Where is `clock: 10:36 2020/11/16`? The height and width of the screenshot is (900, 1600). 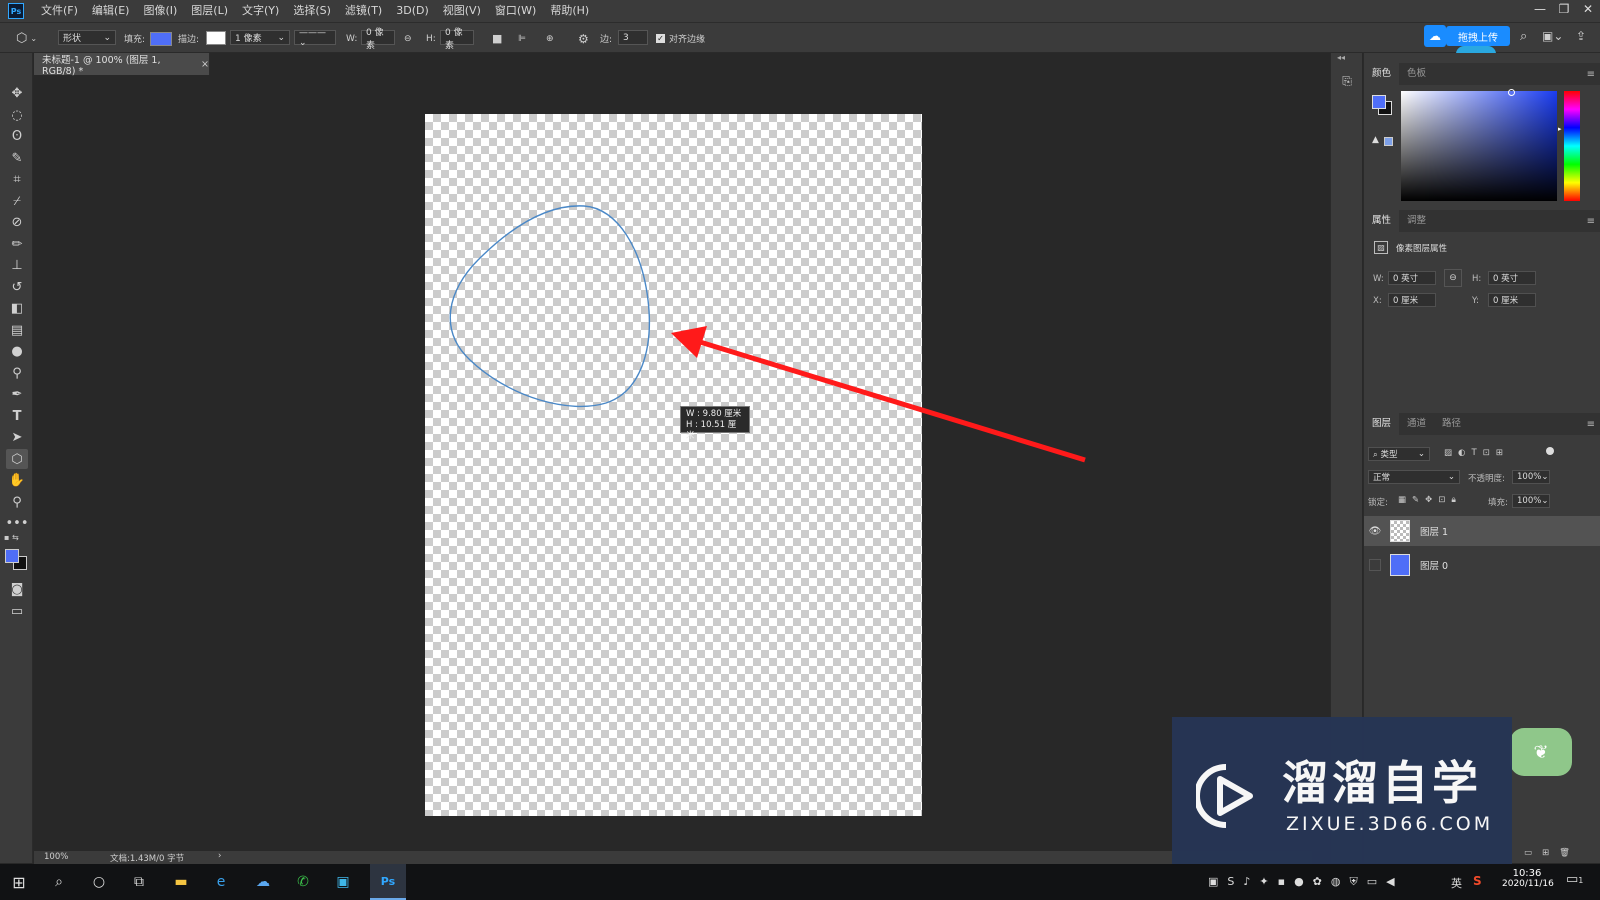
clock: 10:36 2020/11/16 is located at coordinates (1528, 878).